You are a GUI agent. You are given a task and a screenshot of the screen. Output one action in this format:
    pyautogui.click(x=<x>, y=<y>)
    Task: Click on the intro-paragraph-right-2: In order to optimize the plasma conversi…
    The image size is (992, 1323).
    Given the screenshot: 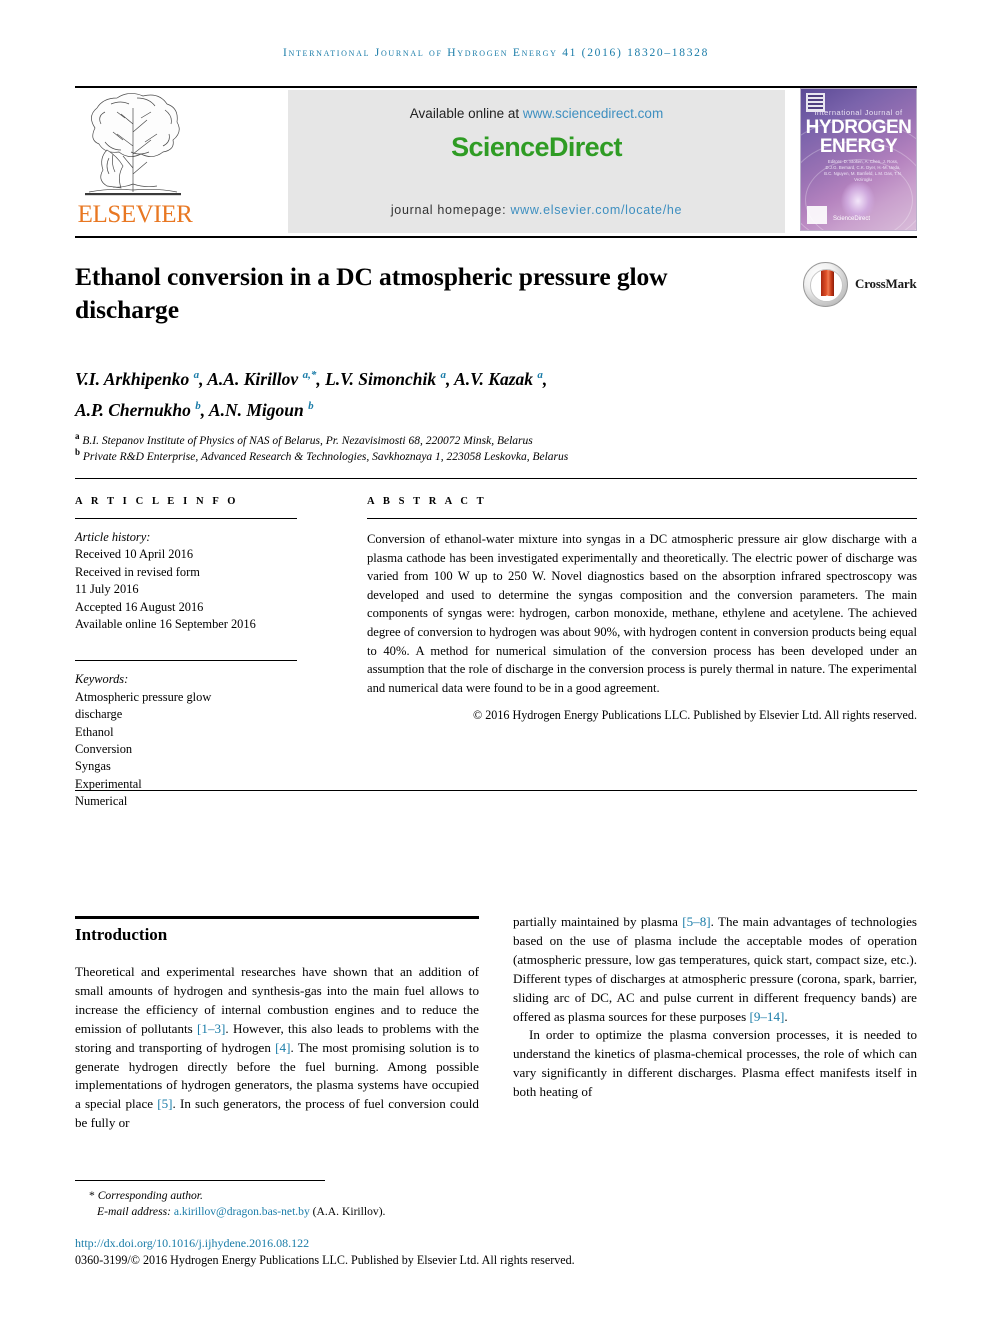 What is the action you would take?
    pyautogui.click(x=715, y=1063)
    